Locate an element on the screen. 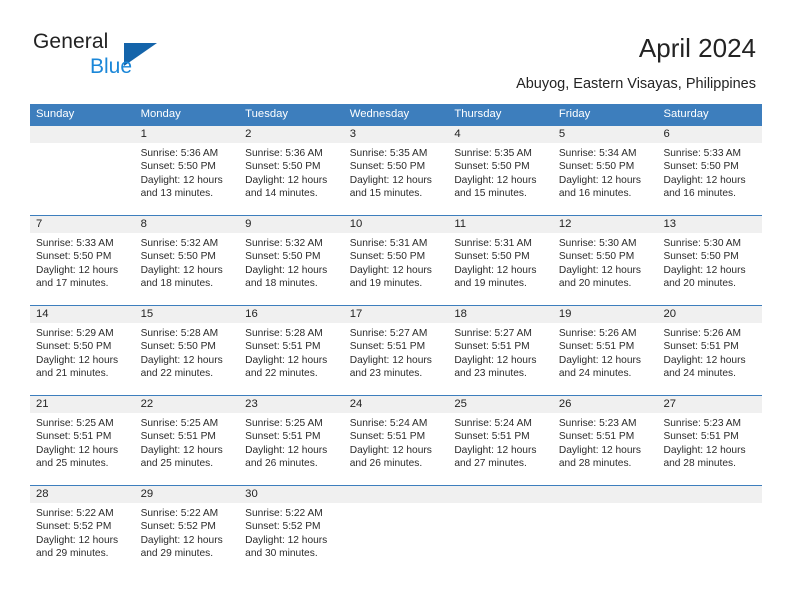 This screenshot has height=612, width=792. day-number: 28 is located at coordinates (82, 494).